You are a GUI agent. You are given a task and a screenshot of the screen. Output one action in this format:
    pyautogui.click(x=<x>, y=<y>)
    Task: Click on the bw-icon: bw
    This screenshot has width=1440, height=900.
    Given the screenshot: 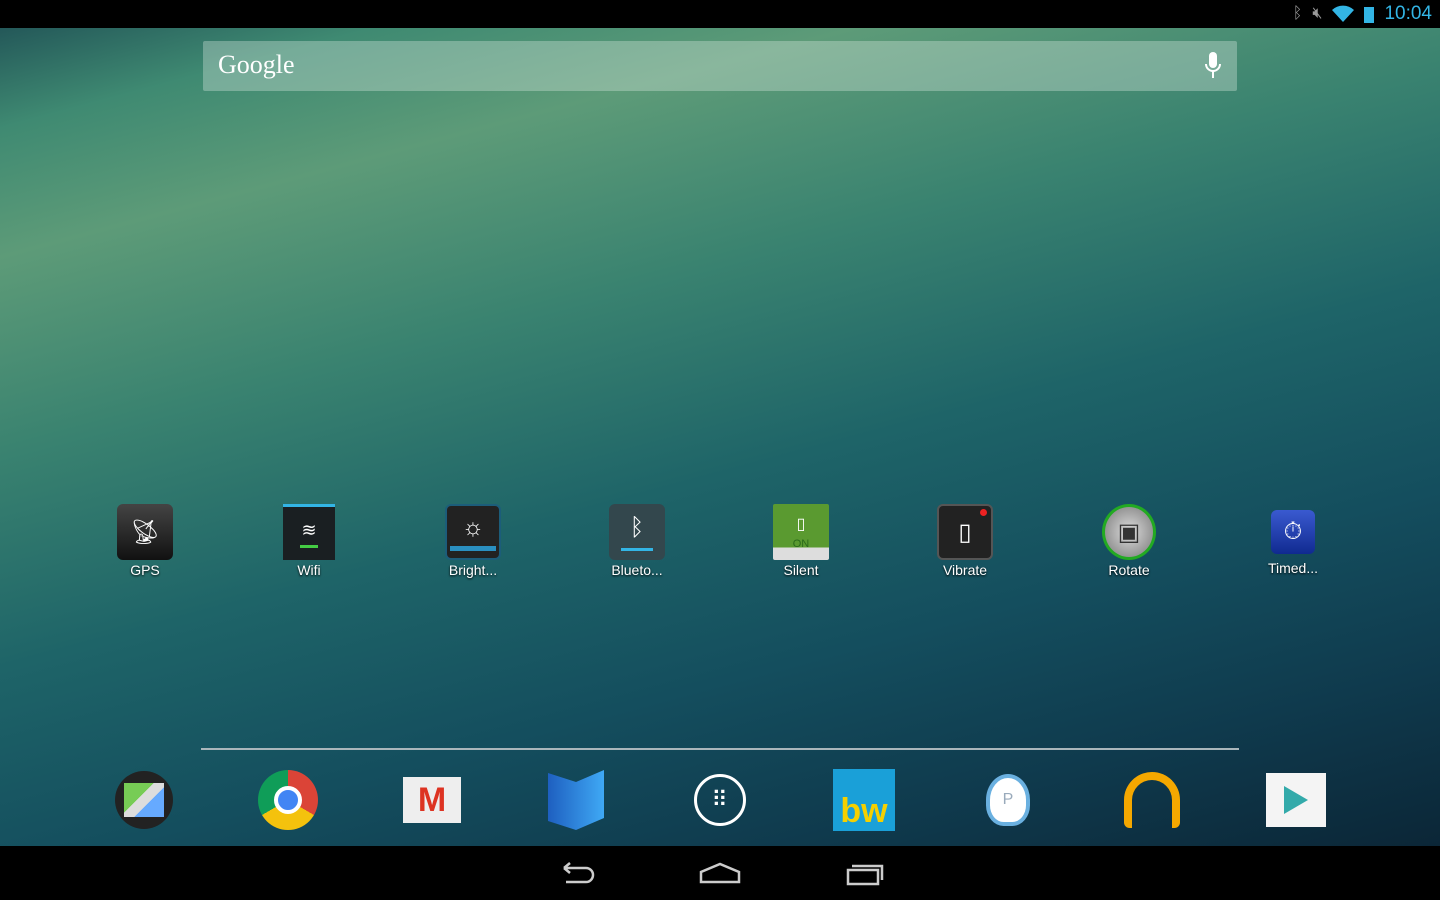 What is the action you would take?
    pyautogui.click(x=864, y=800)
    